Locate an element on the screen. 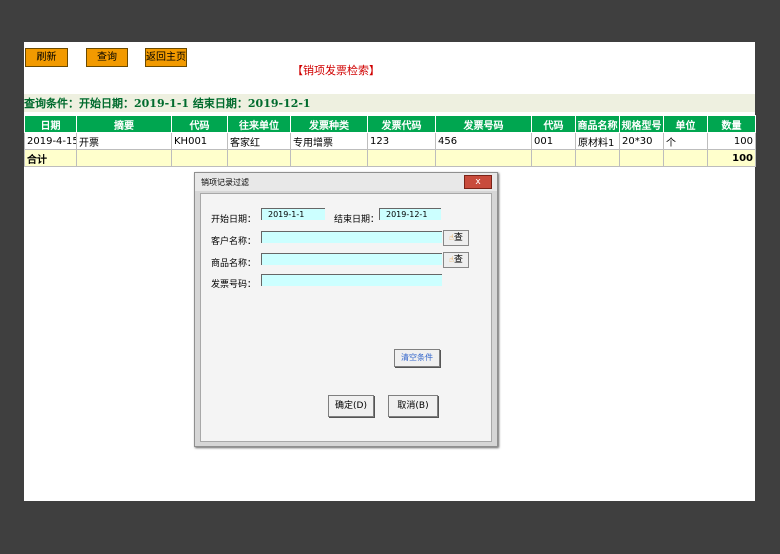 The width and height of the screenshot is (780, 554). customer-field is located at coordinates (351, 237).